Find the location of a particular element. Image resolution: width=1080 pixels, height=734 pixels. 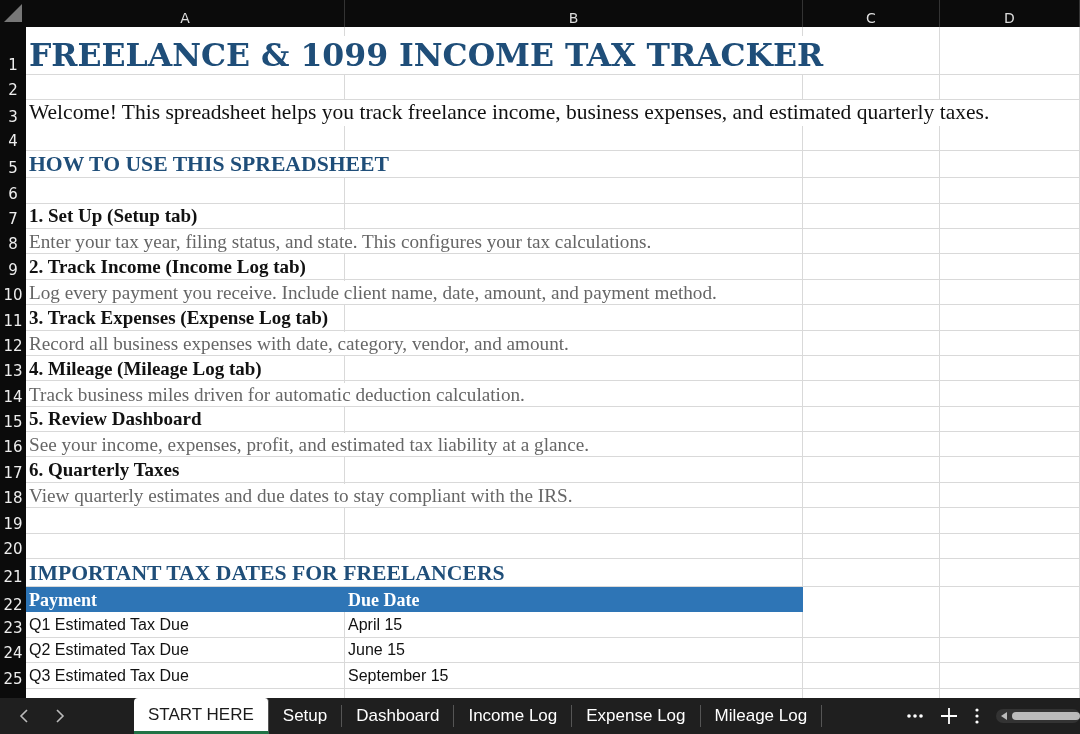

table-cell: Q3 Estimated Tax Due is located at coordinates (185, 676).